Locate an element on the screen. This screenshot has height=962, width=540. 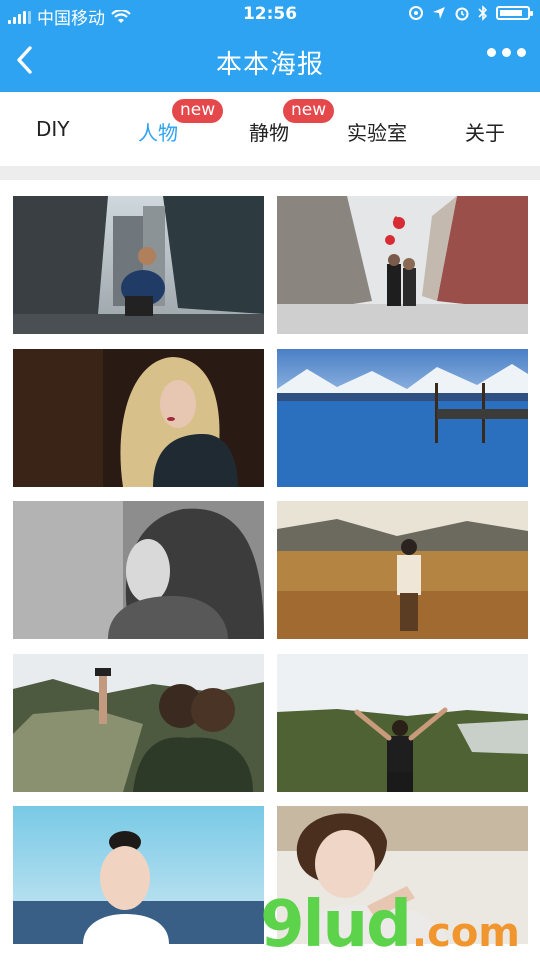
tab-label: 关于 is located at coordinates (485, 133).